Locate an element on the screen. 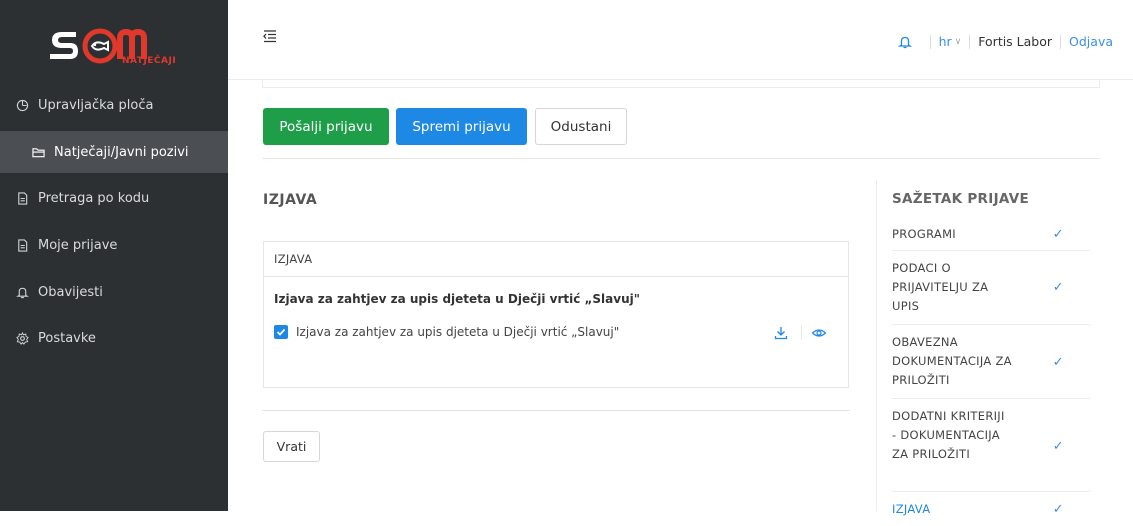 Image resolution: width=1133 pixels, height=526 pixels. back-button: Vrati is located at coordinates (291, 446).